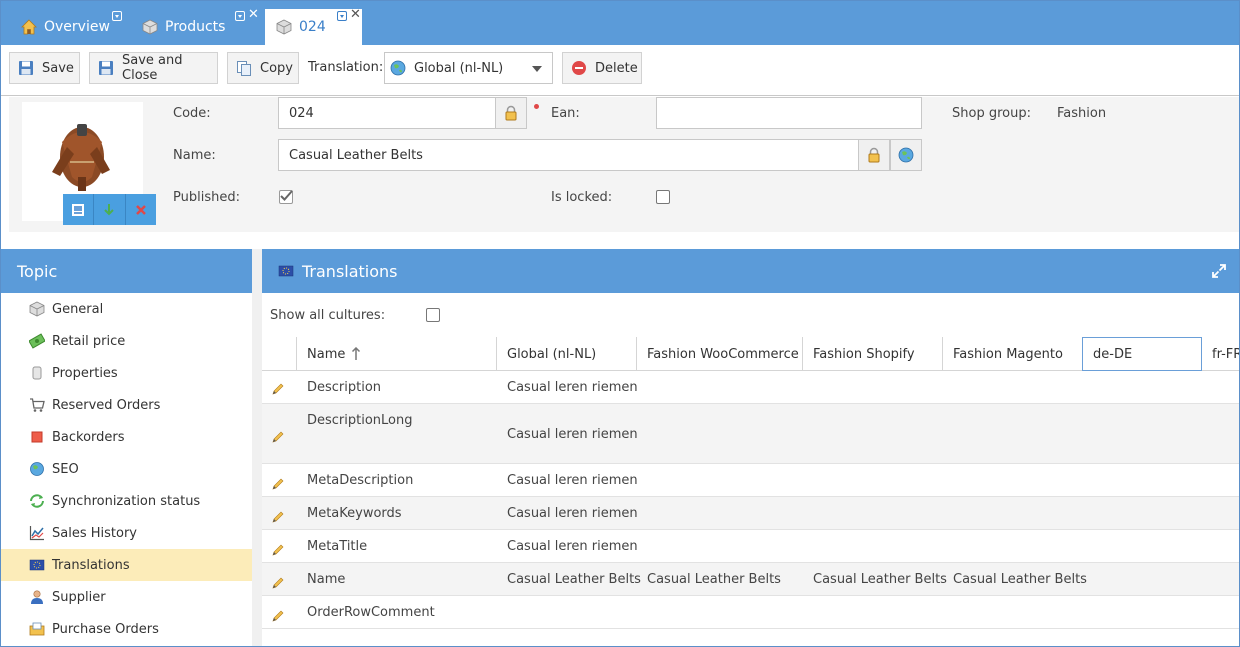  What do you see at coordinates (65, 469) in the screenshot?
I see `topic-item-label: SEO` at bounding box center [65, 469].